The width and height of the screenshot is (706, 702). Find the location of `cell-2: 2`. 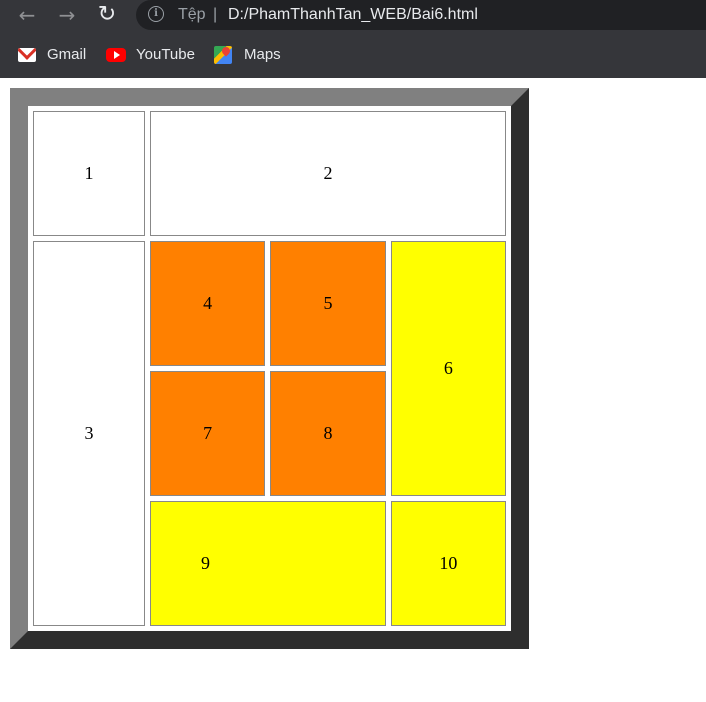

cell-2: 2 is located at coordinates (328, 173).